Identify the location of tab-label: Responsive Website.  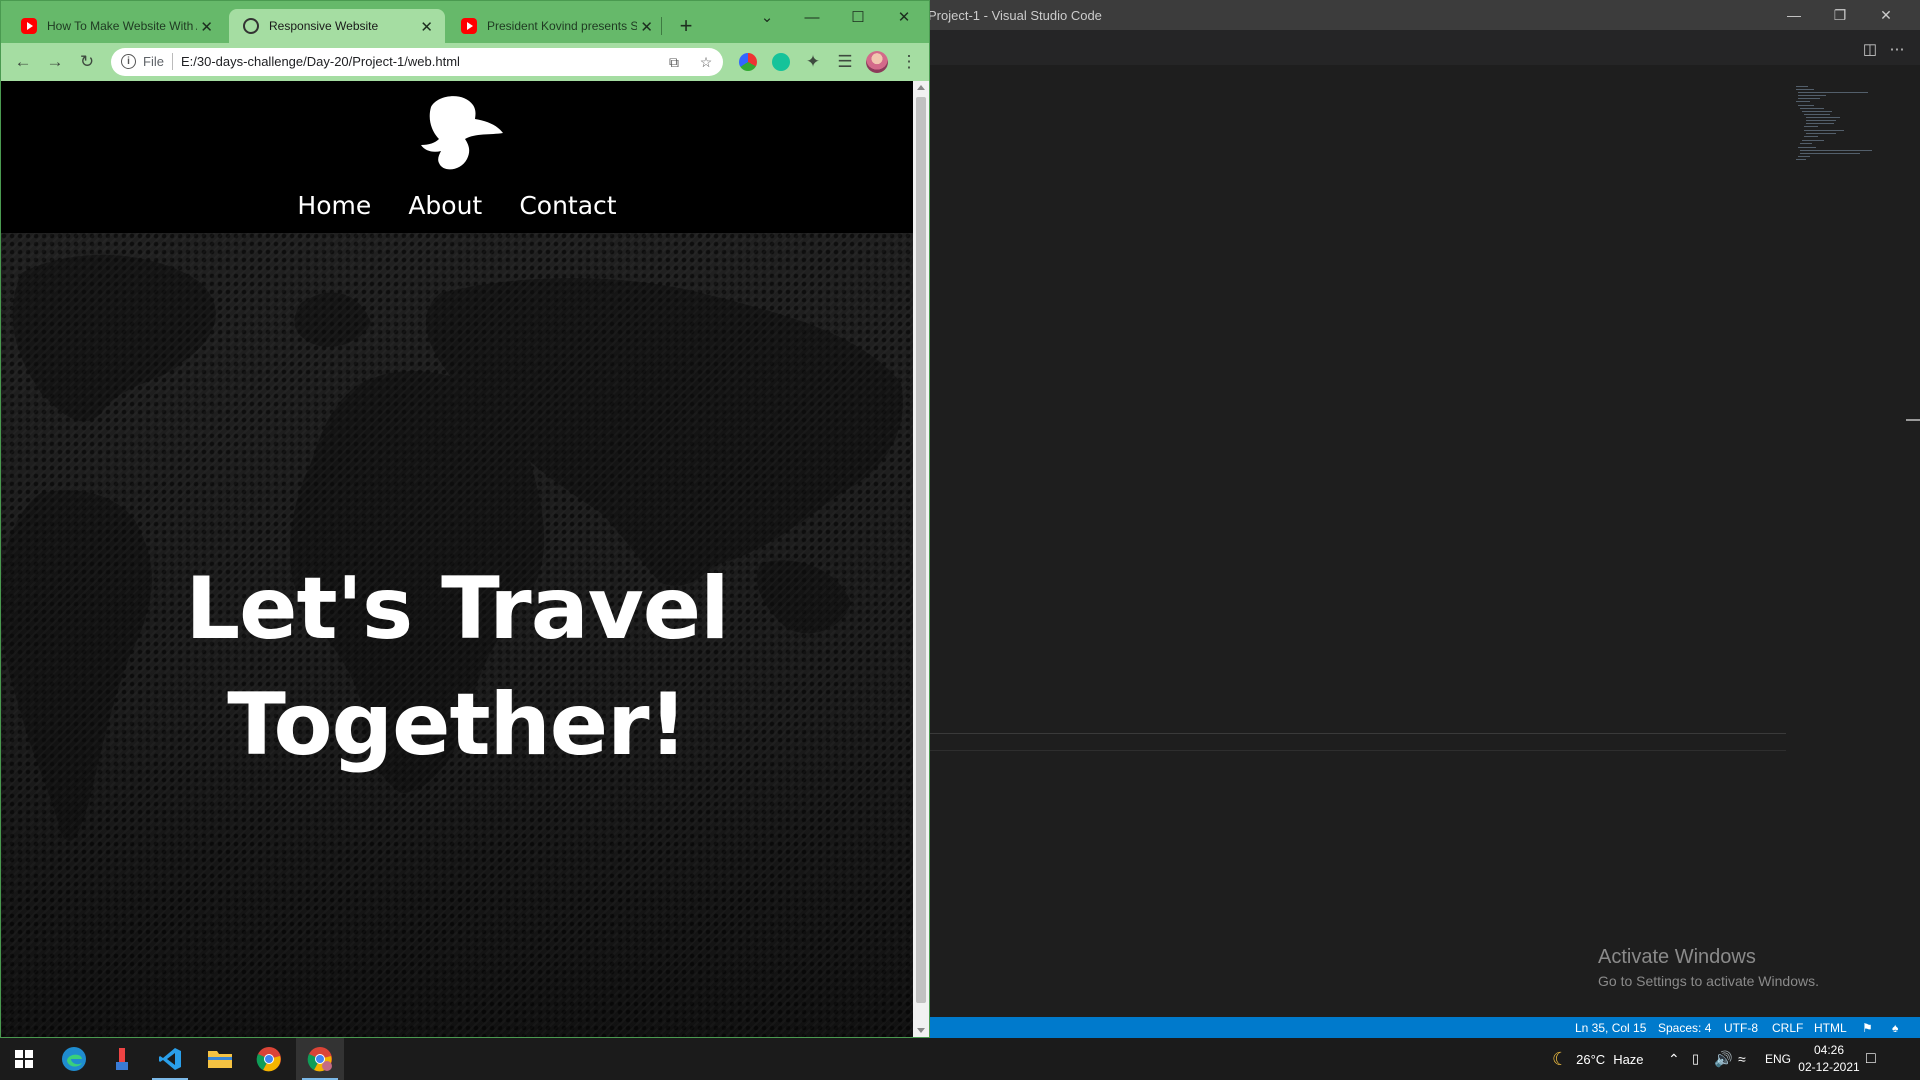
(324, 26).